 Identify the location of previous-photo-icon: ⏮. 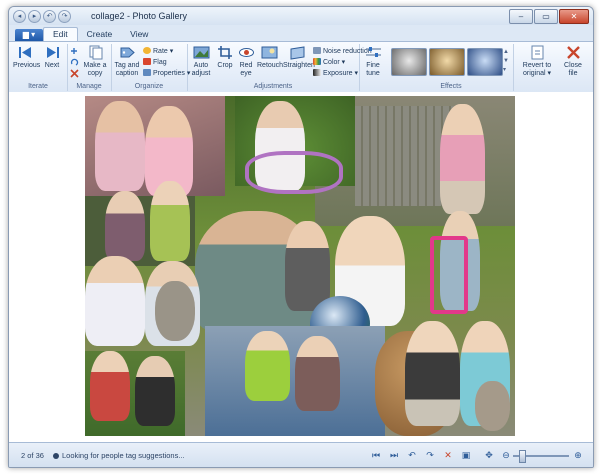
(376, 455).